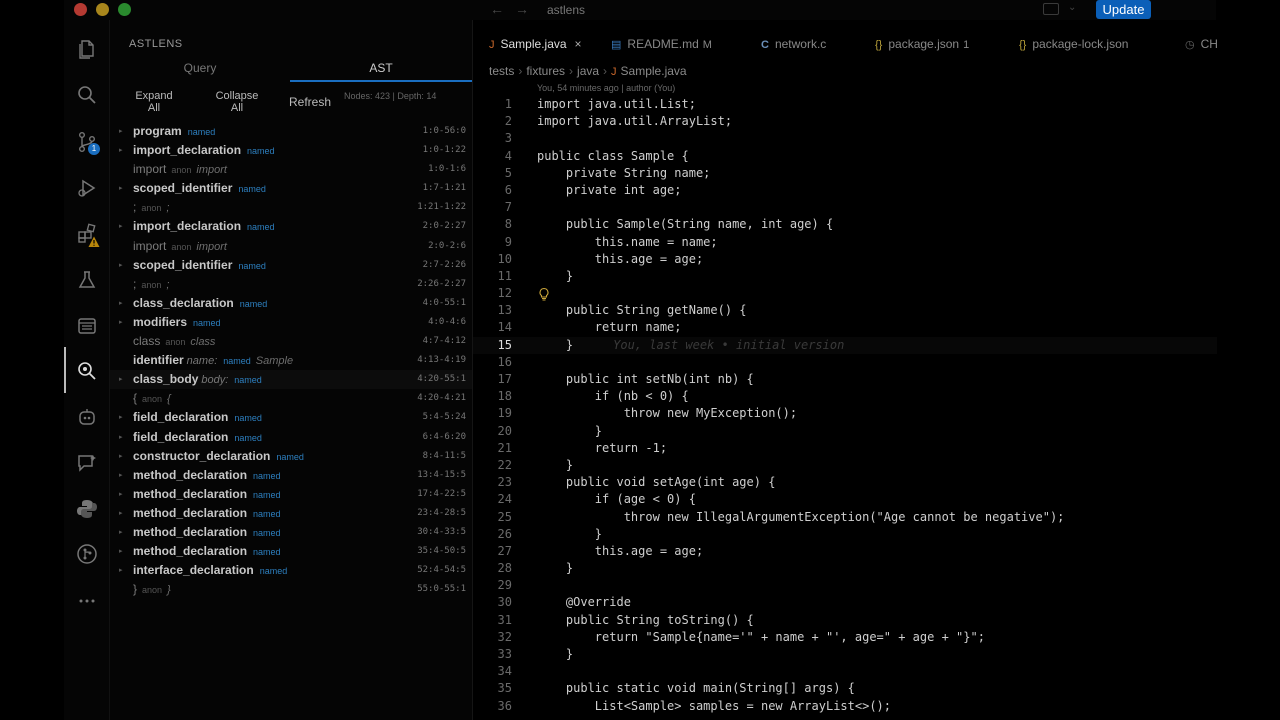 The width and height of the screenshot is (1280, 720). Describe the element at coordinates (845, 156) in the screenshot. I see `code-line: 4 public class Sample {` at that location.